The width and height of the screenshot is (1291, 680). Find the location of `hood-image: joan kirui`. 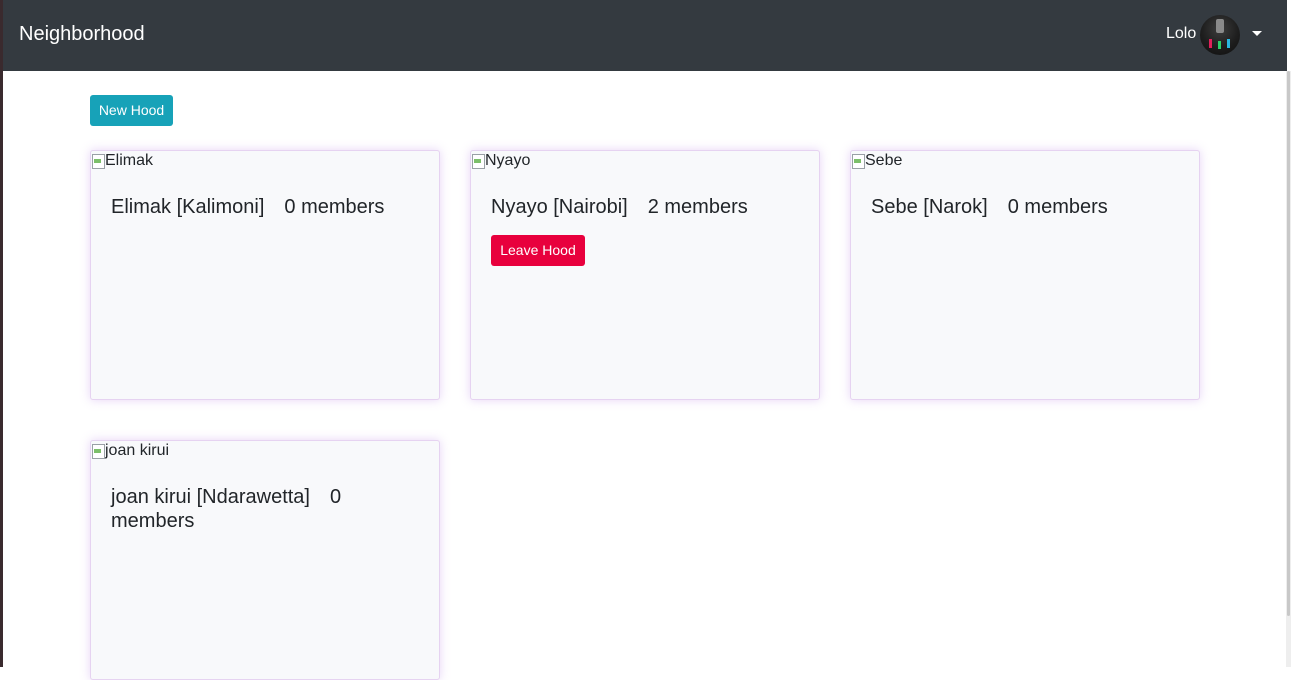

hood-image: joan kirui is located at coordinates (130, 451).